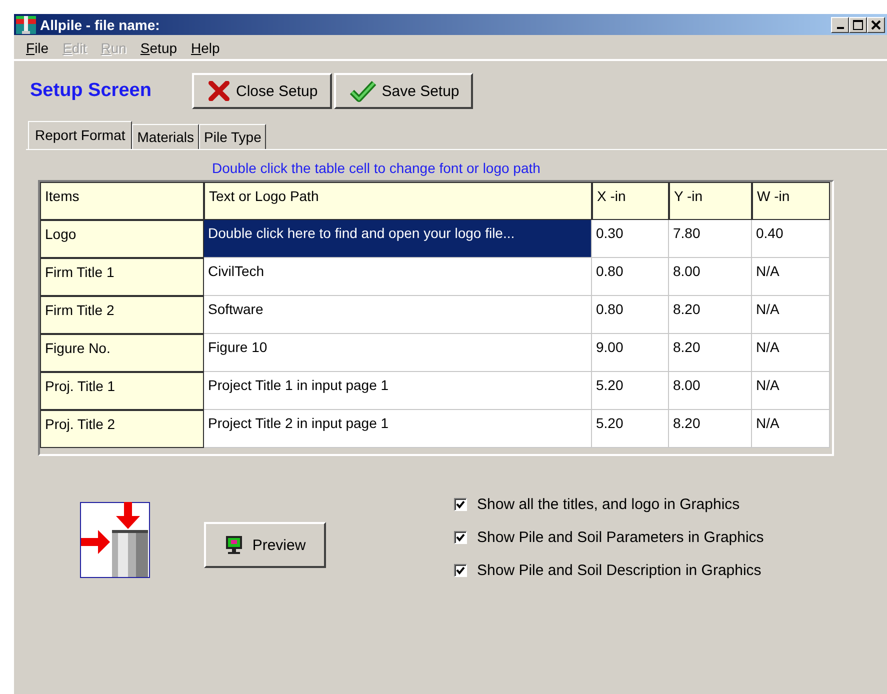  What do you see at coordinates (791, 201) in the screenshot?
I see `column-header: W -in` at bounding box center [791, 201].